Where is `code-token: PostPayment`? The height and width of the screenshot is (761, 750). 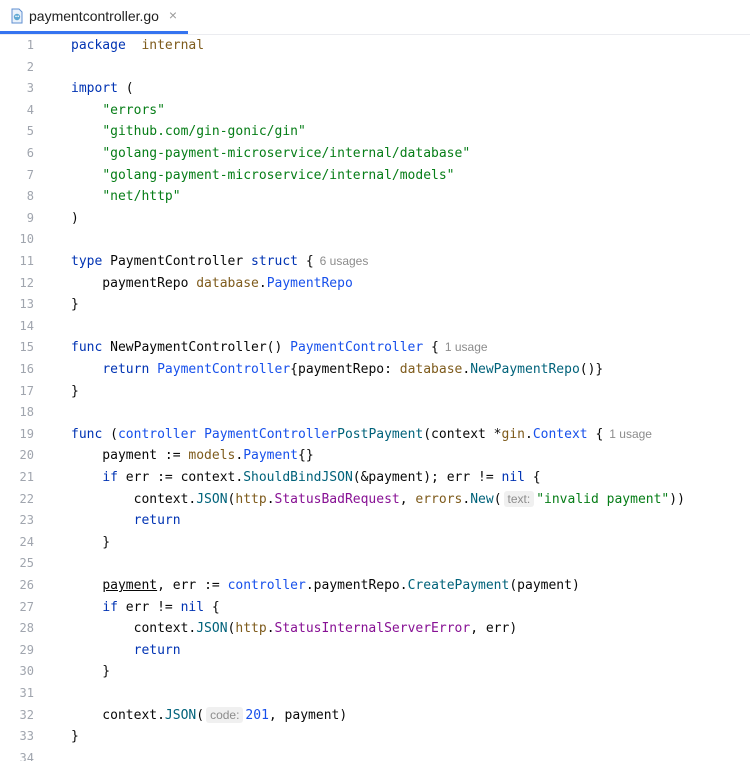
code-token: PostPayment is located at coordinates (380, 434).